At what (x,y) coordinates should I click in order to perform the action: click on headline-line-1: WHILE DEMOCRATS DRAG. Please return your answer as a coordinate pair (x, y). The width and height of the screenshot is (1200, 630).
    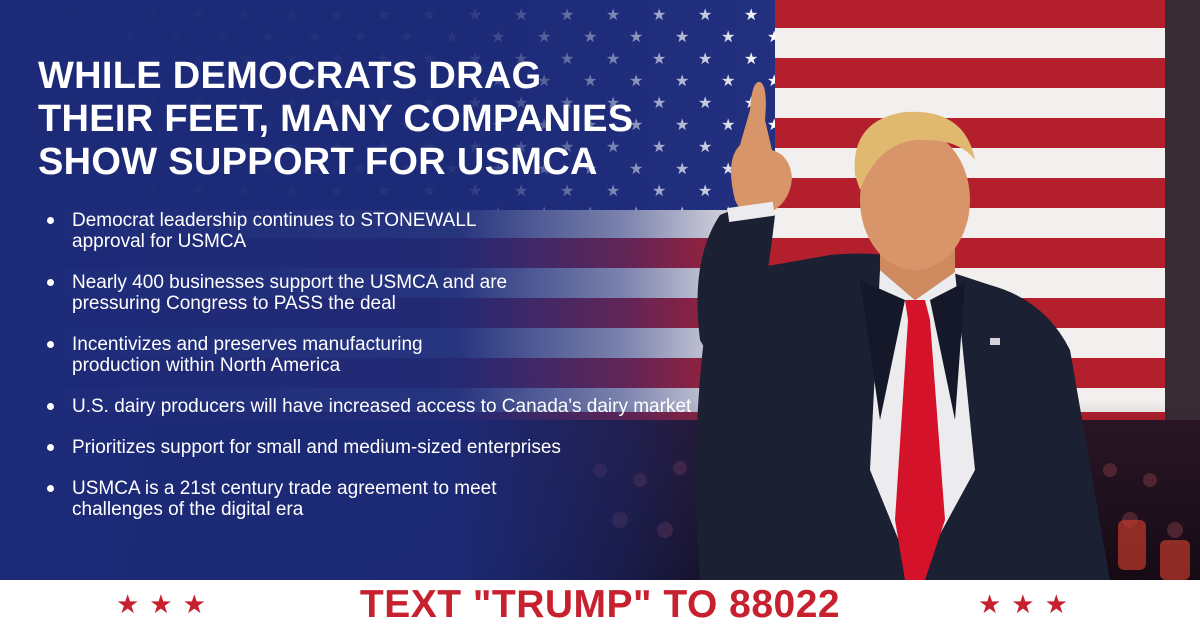
    Looking at the image, I should click on (290, 76).